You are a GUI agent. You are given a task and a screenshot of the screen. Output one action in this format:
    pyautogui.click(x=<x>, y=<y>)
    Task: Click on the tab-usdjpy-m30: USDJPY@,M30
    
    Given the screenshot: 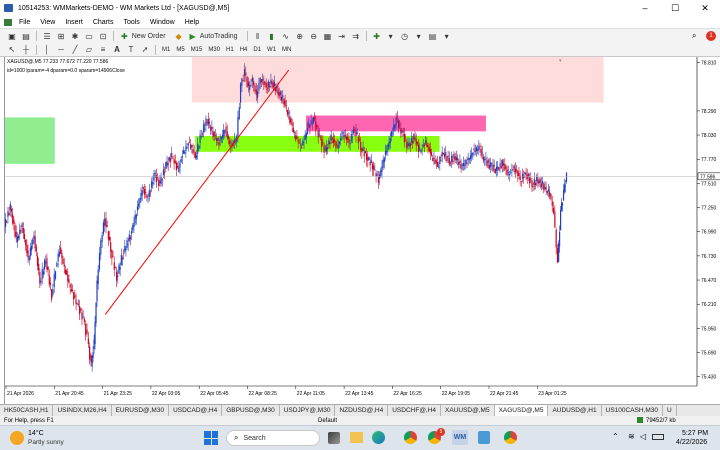 What is the action you would take?
    pyautogui.click(x=308, y=410)
    